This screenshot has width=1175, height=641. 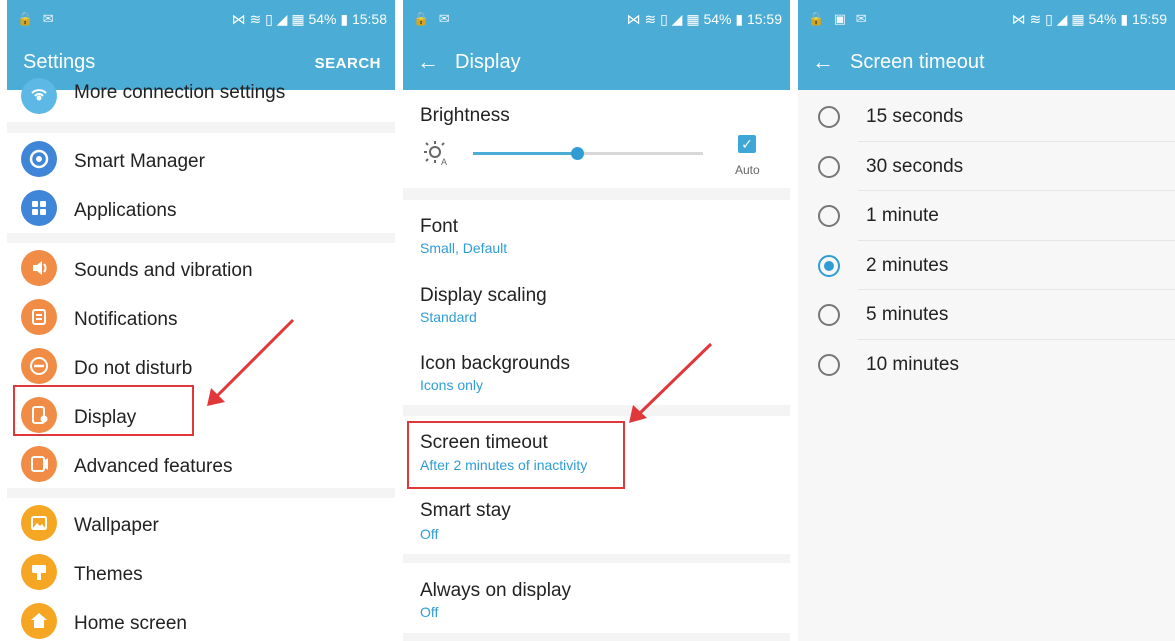 I want to click on auto-checkbox: ✓, so click(x=747, y=144).